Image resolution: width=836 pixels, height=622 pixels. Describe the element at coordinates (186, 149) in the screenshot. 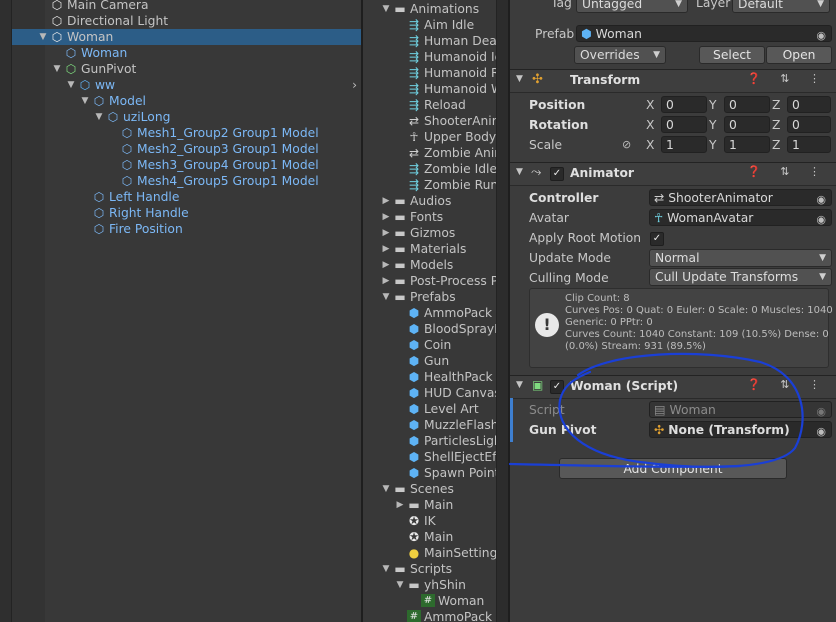

I see `hierarchy-item: ⬡ Mesh2_Group3 Group1 Model` at that location.